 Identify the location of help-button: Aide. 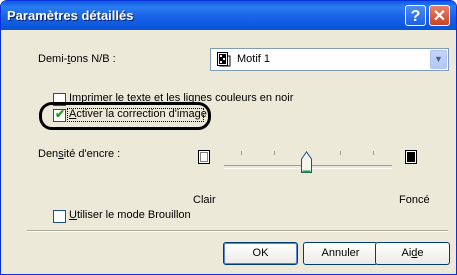
(412, 253).